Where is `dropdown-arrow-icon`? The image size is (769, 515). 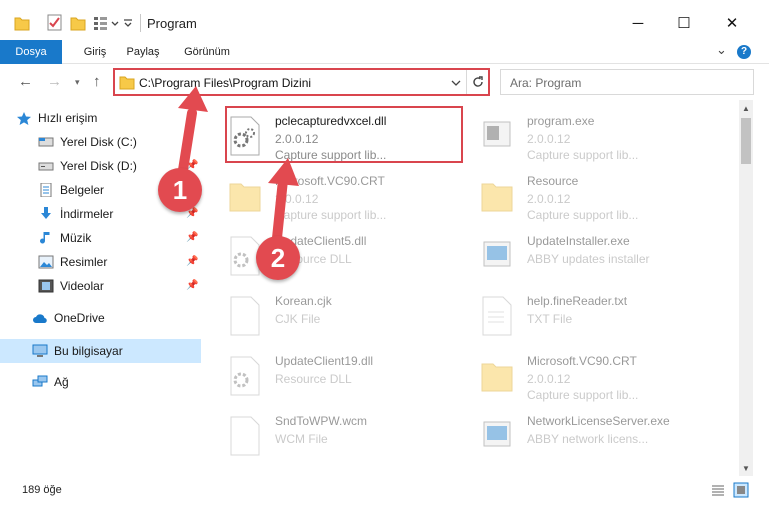 dropdown-arrow-icon is located at coordinates (115, 23).